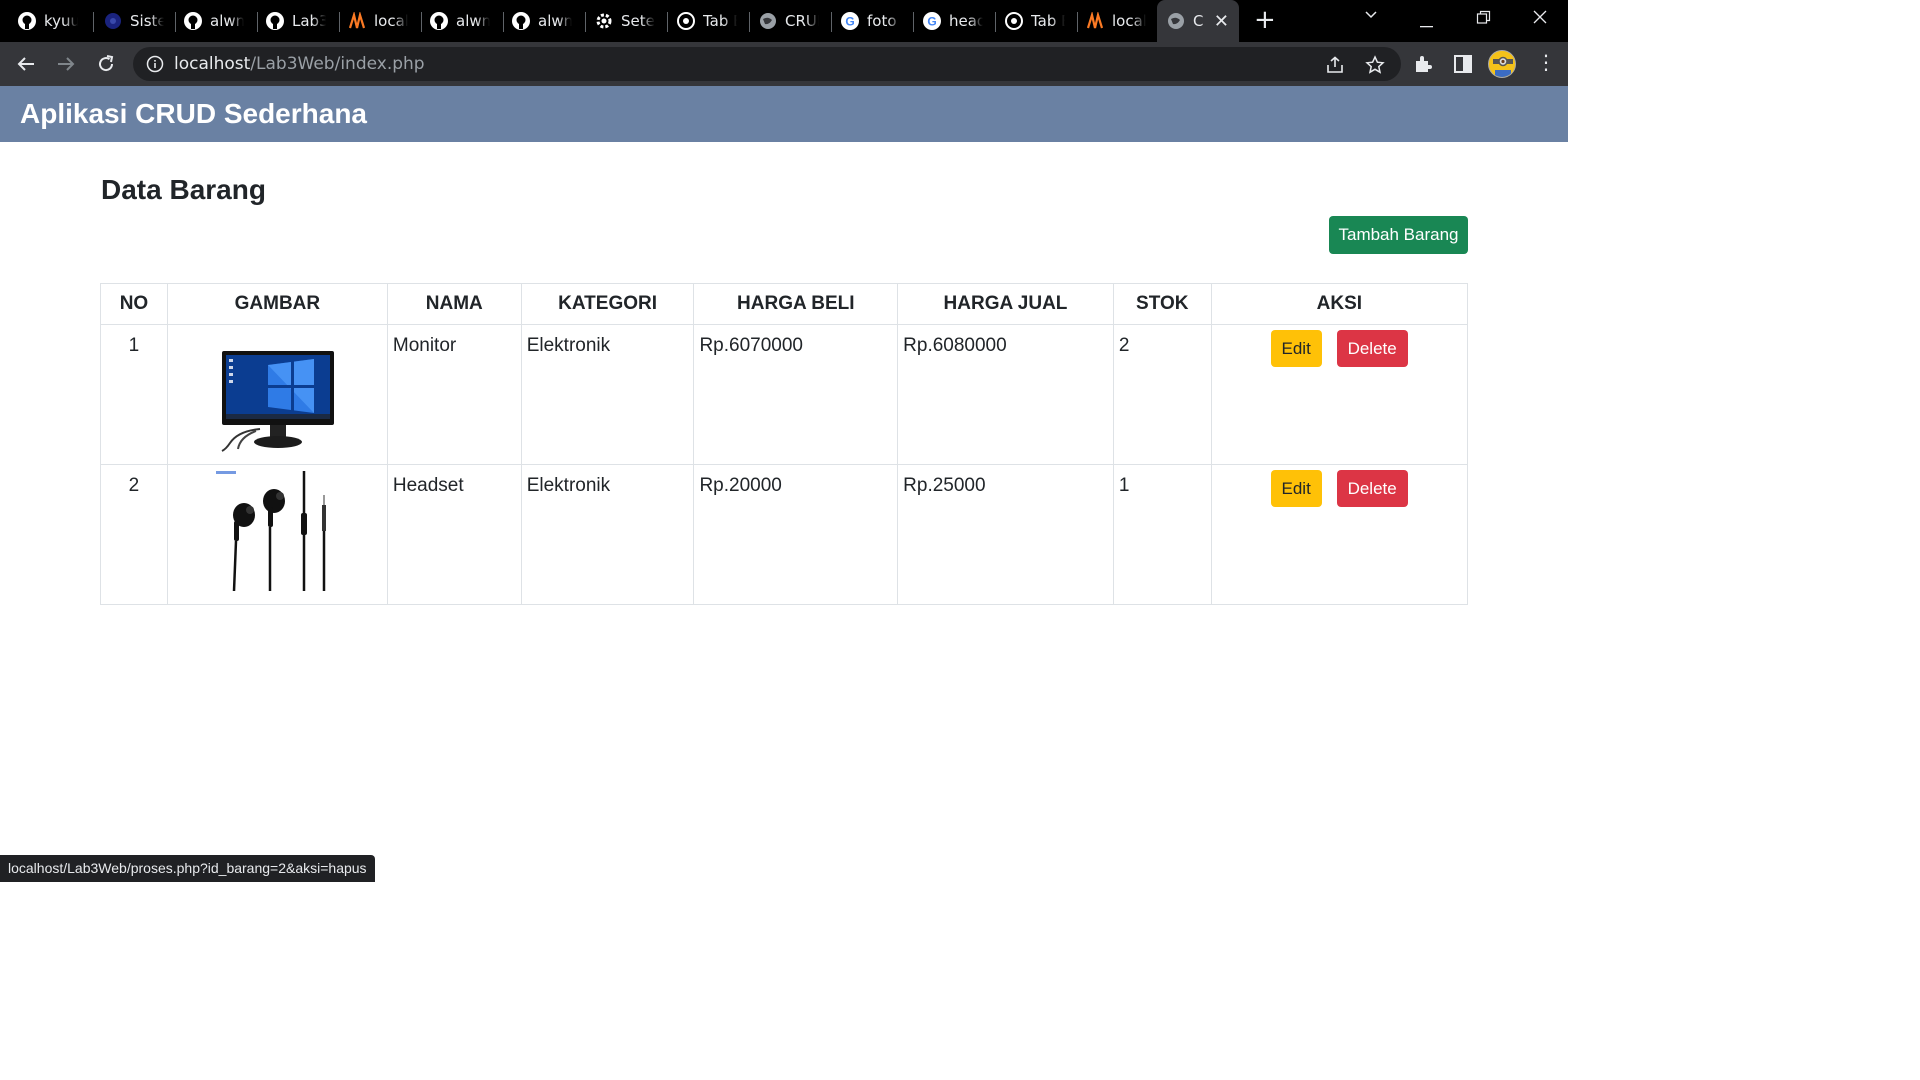 The height and width of the screenshot is (1080, 1920). What do you see at coordinates (134, 394) in the screenshot?
I see `cell-no: 1` at bounding box center [134, 394].